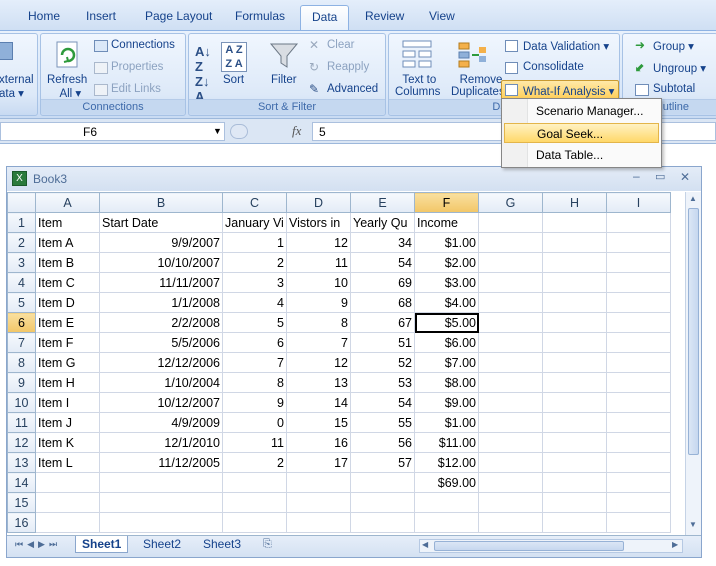  I want to click on cell: Item A, so click(67, 242).